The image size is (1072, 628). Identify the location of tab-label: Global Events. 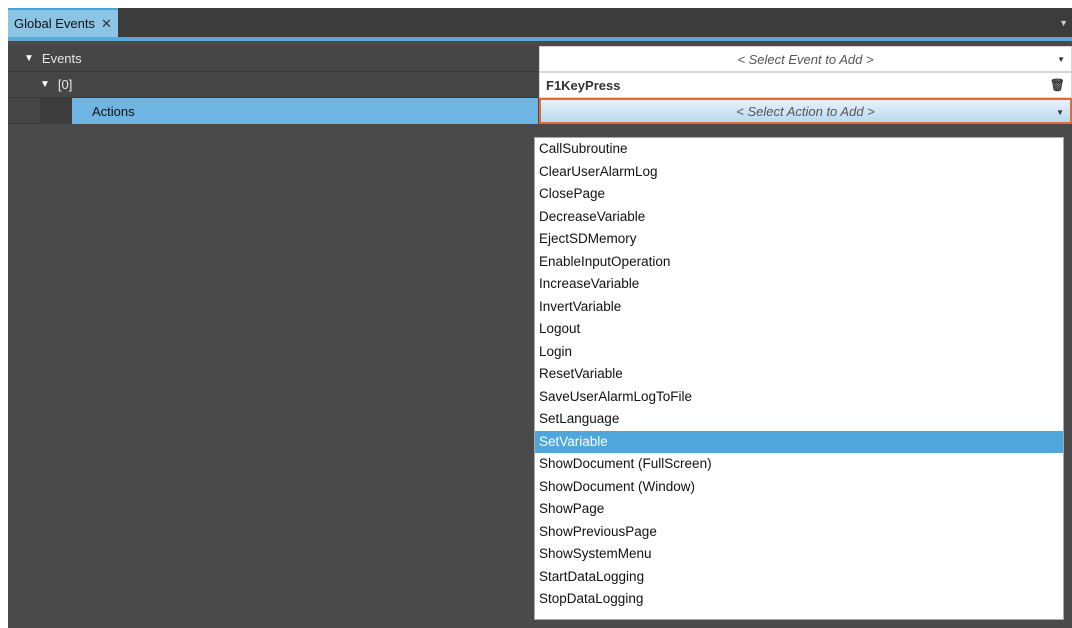
(54, 23).